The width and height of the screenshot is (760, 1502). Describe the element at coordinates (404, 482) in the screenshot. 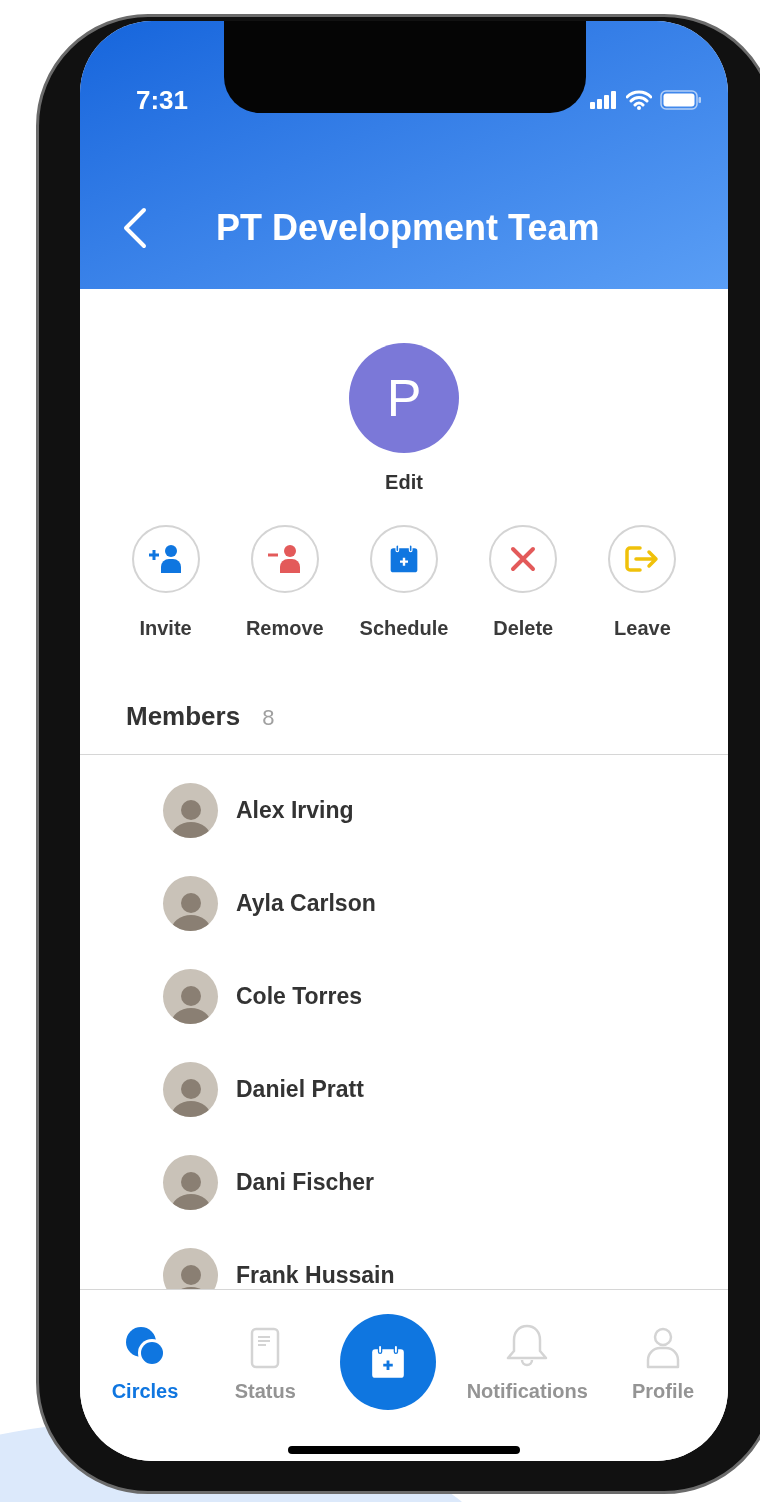

I see `edit-link: Edit` at that location.